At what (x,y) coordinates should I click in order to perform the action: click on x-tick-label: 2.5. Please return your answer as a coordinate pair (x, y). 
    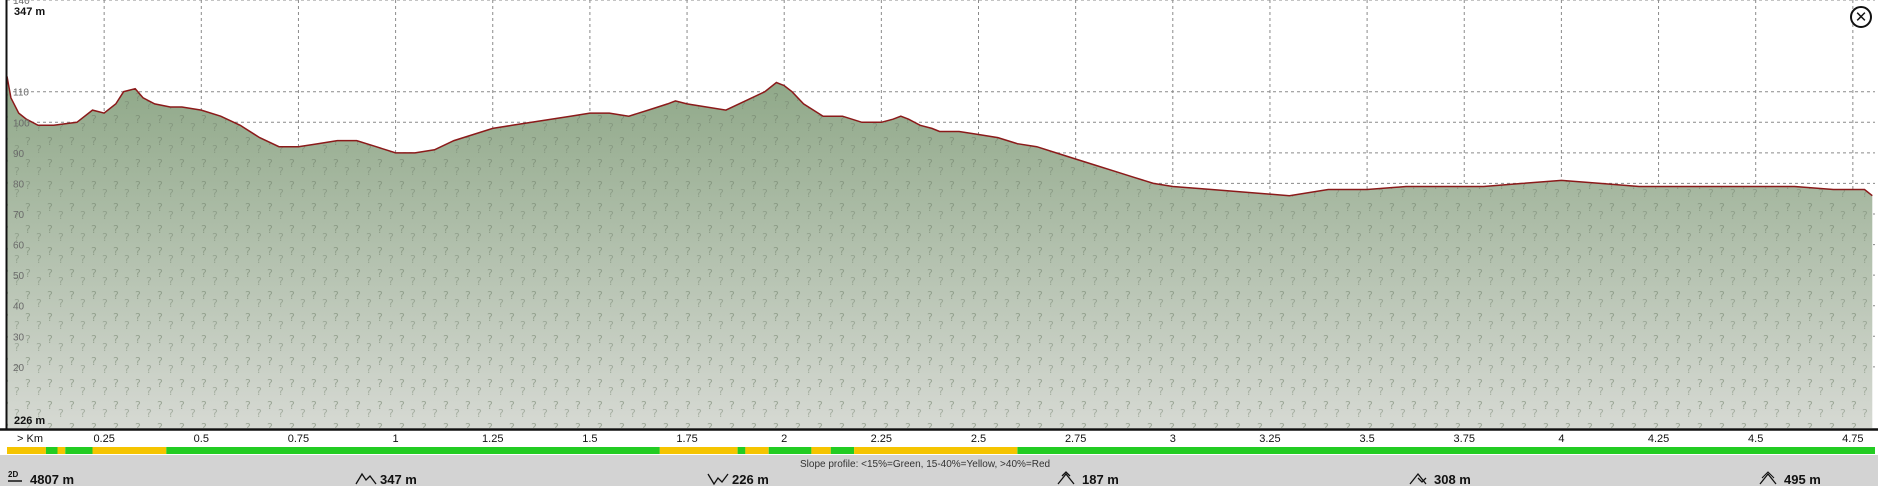
    Looking at the image, I should click on (978, 439).